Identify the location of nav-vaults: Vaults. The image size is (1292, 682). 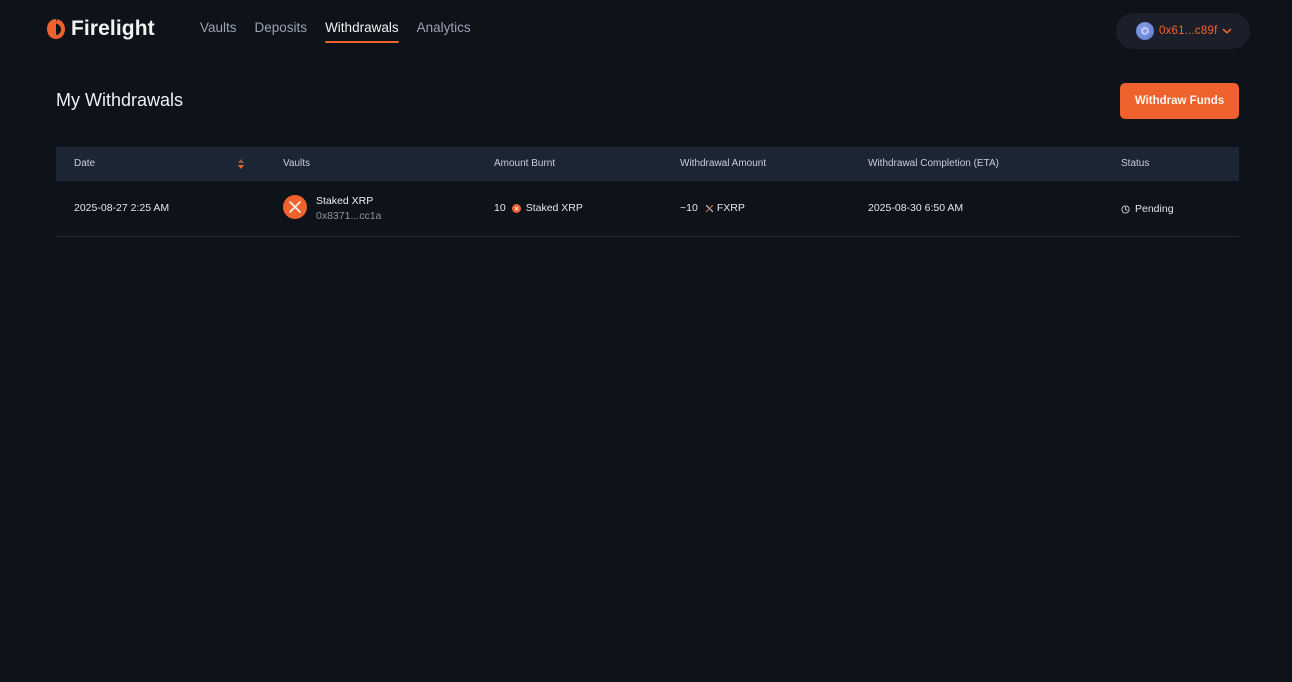
(218, 31).